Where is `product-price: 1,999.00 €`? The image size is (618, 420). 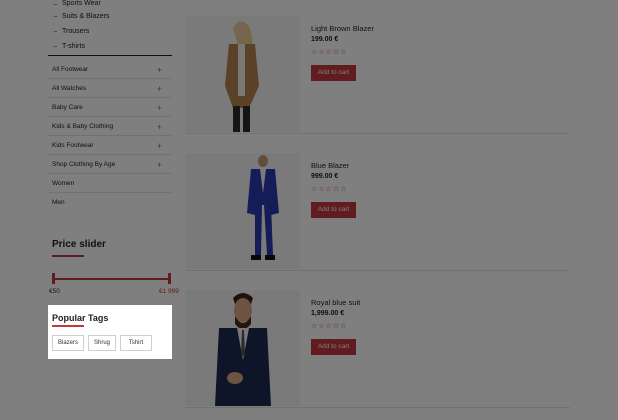
product-price: 1,999.00 € is located at coordinates (328, 313).